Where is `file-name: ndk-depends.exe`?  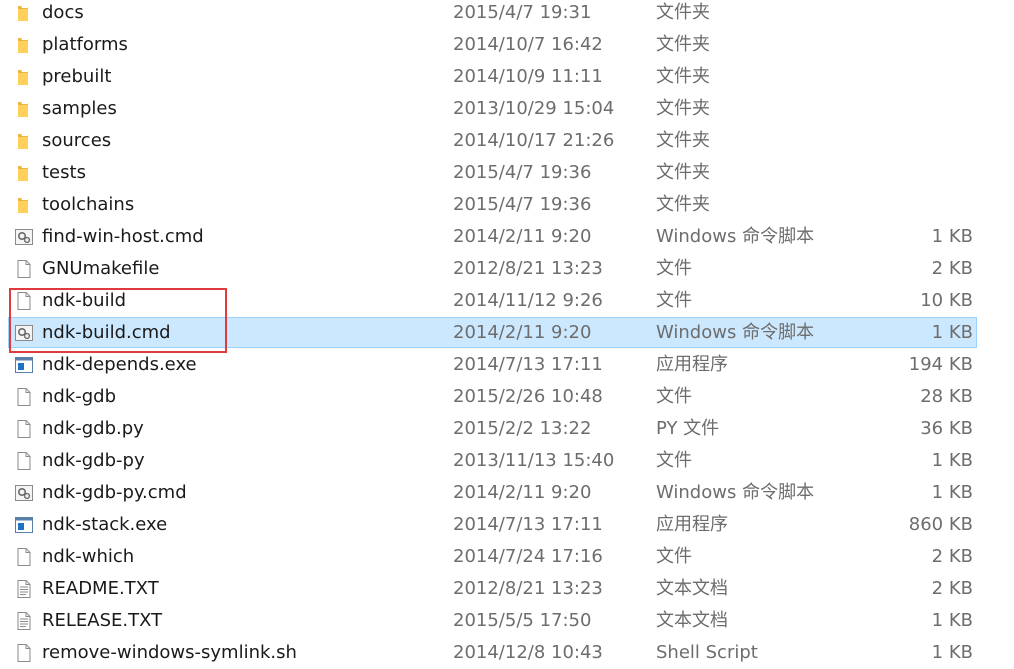 file-name: ndk-depends.exe is located at coordinates (119, 364).